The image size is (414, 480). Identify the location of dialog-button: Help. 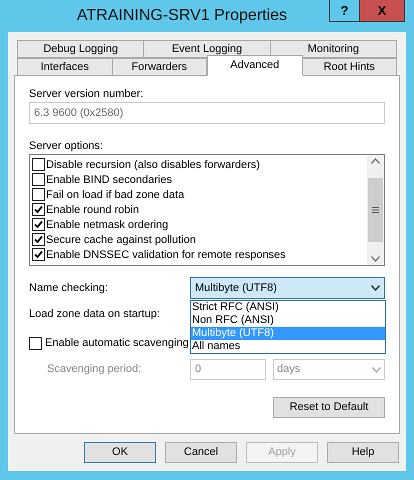
(363, 452).